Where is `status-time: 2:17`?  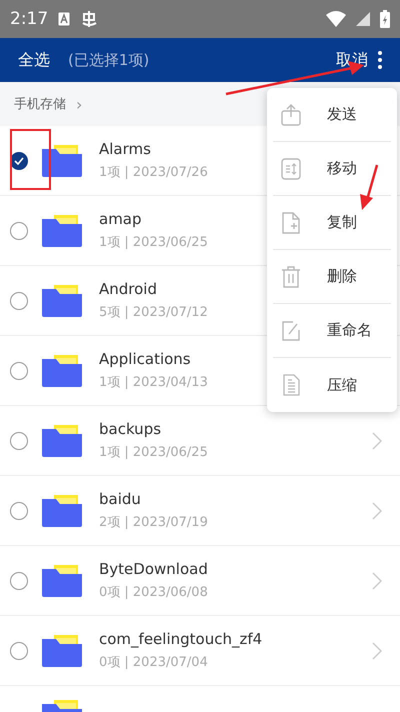
status-time: 2:17 is located at coordinates (29, 19).